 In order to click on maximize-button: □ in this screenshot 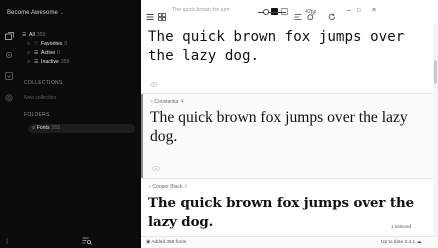, I will do `click(359, 11)`.